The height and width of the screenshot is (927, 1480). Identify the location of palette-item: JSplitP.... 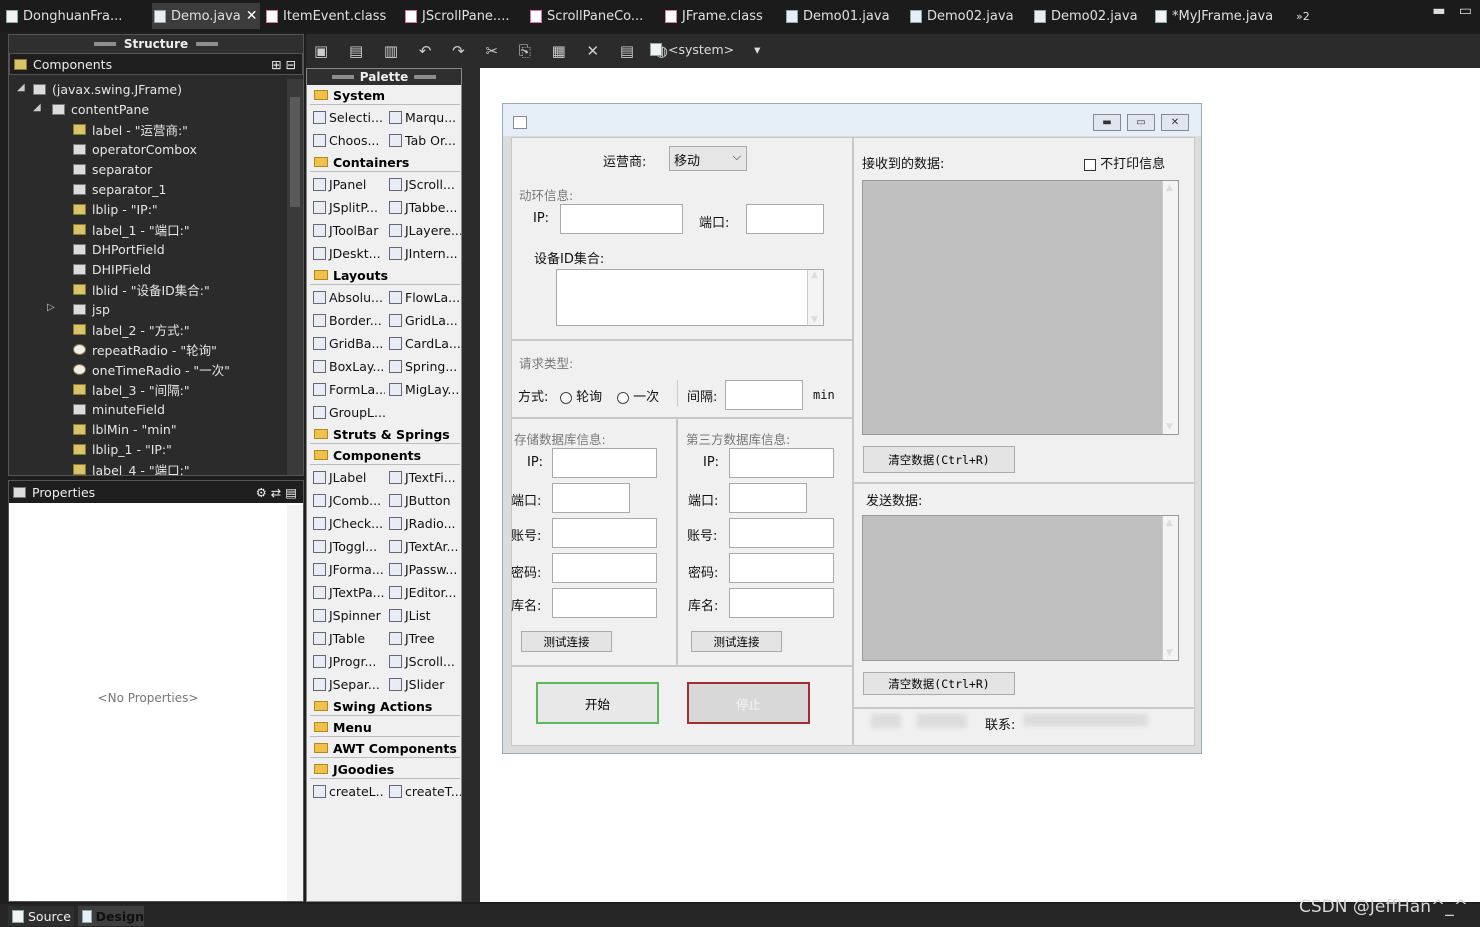
(349, 207).